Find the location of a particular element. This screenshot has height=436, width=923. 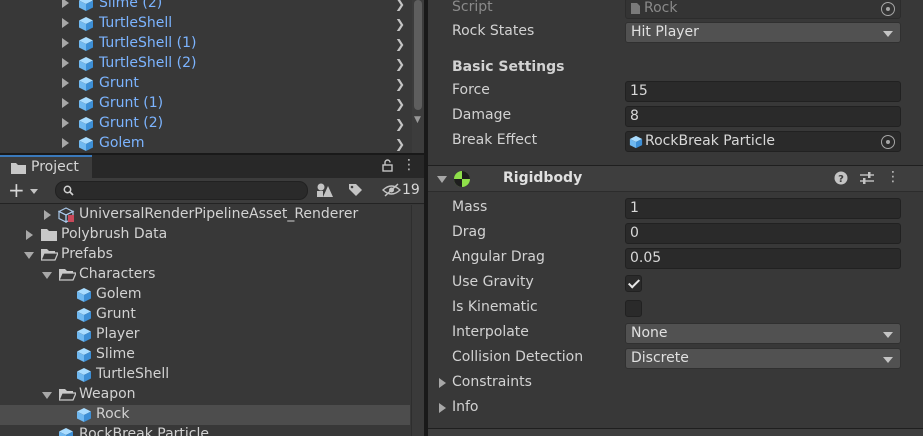

hierarchy-row: Slime (2) ❯ is located at coordinates (205, 7).